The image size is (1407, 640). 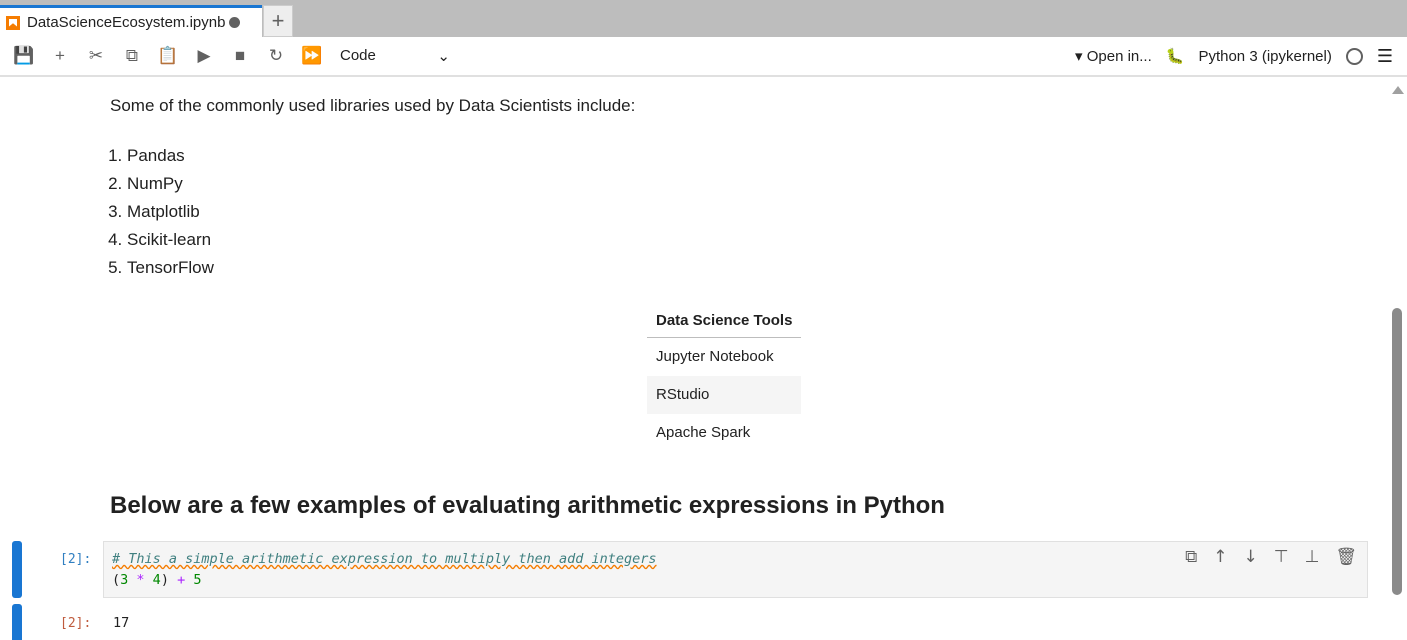 What do you see at coordinates (197, 580) in the screenshot?
I see `code-token: 5` at bounding box center [197, 580].